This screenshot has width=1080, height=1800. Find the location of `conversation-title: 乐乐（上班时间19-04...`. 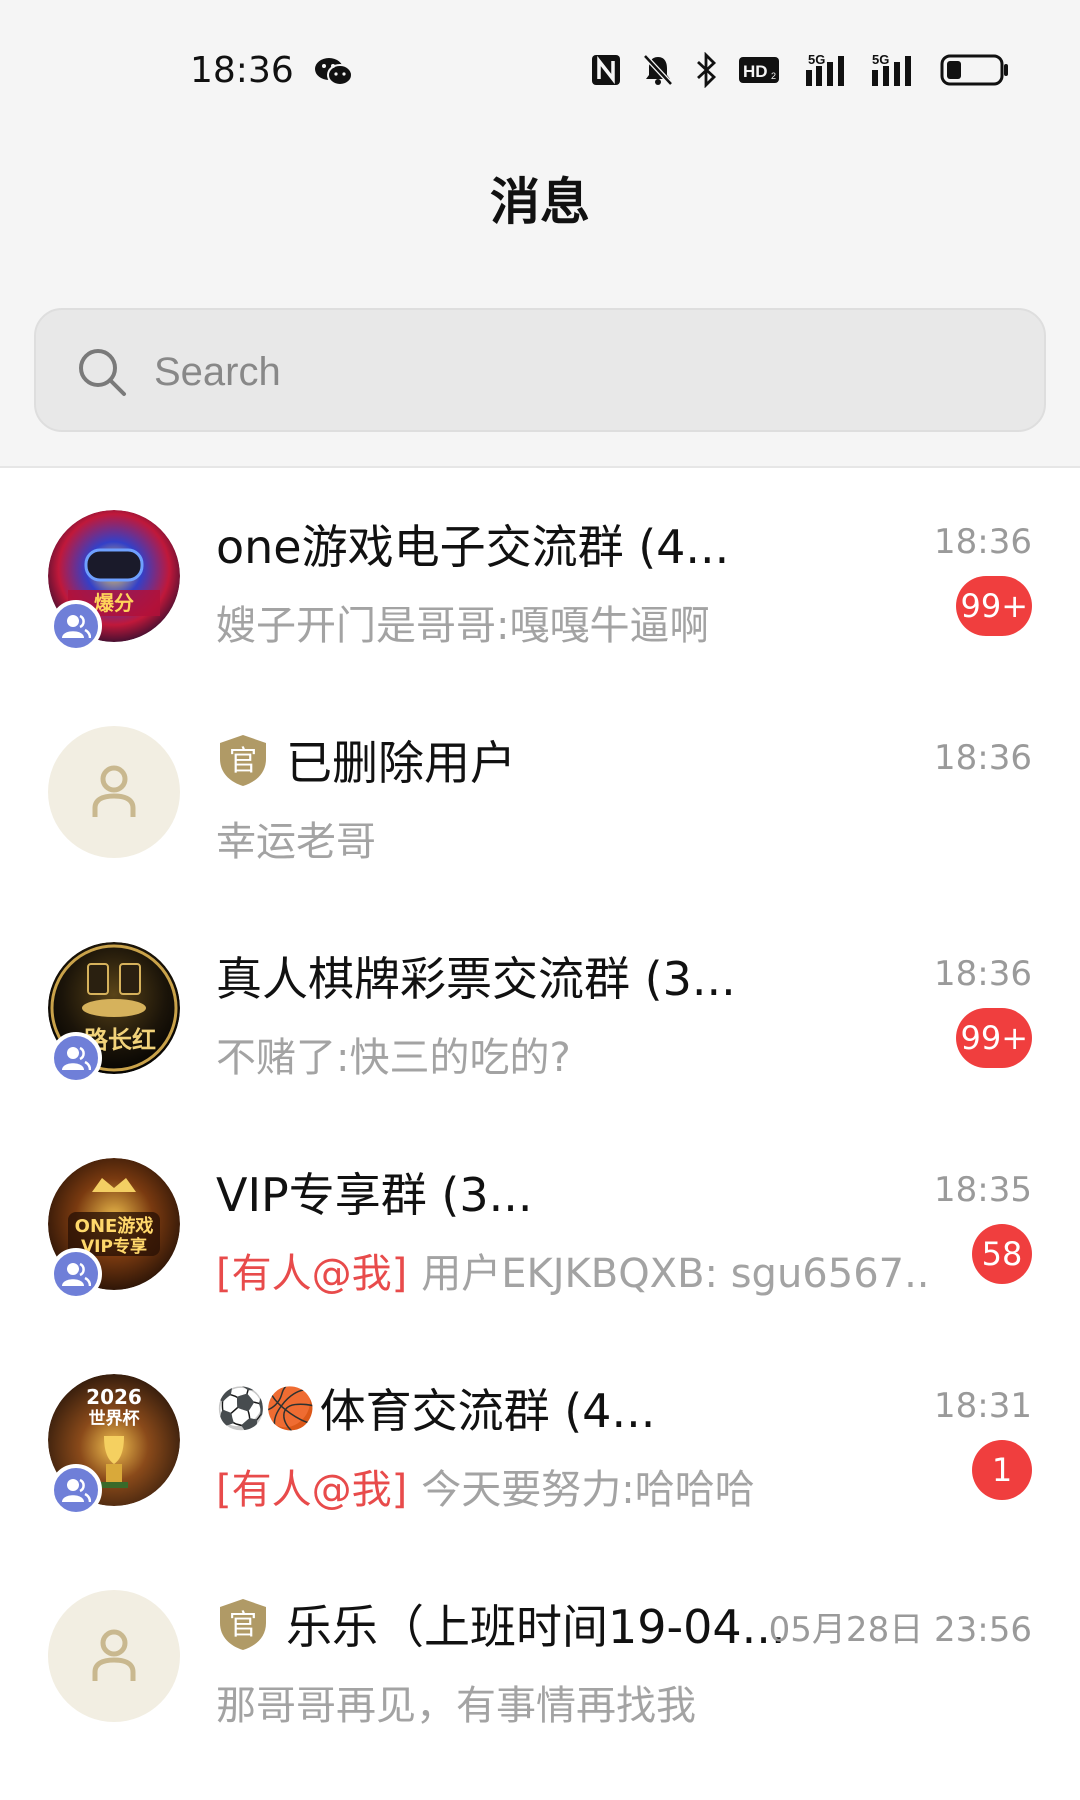

conversation-title: 乐乐（上班时间19-04... is located at coordinates (536, 1627).